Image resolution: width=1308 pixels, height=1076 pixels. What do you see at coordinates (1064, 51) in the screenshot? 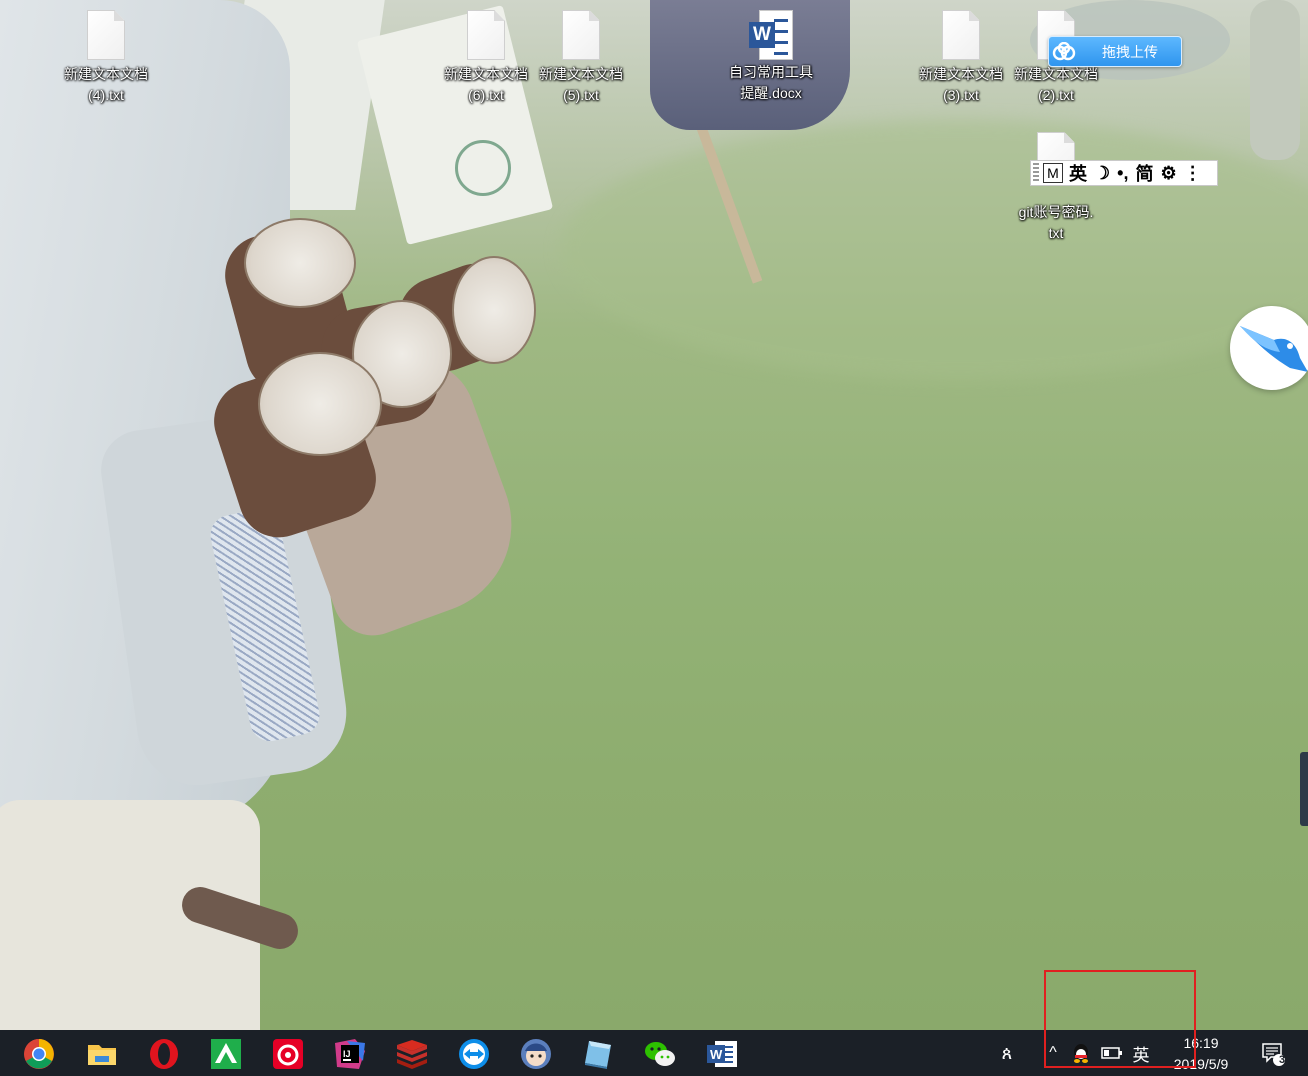
I see `baidu-cloud-icon` at bounding box center [1064, 51].